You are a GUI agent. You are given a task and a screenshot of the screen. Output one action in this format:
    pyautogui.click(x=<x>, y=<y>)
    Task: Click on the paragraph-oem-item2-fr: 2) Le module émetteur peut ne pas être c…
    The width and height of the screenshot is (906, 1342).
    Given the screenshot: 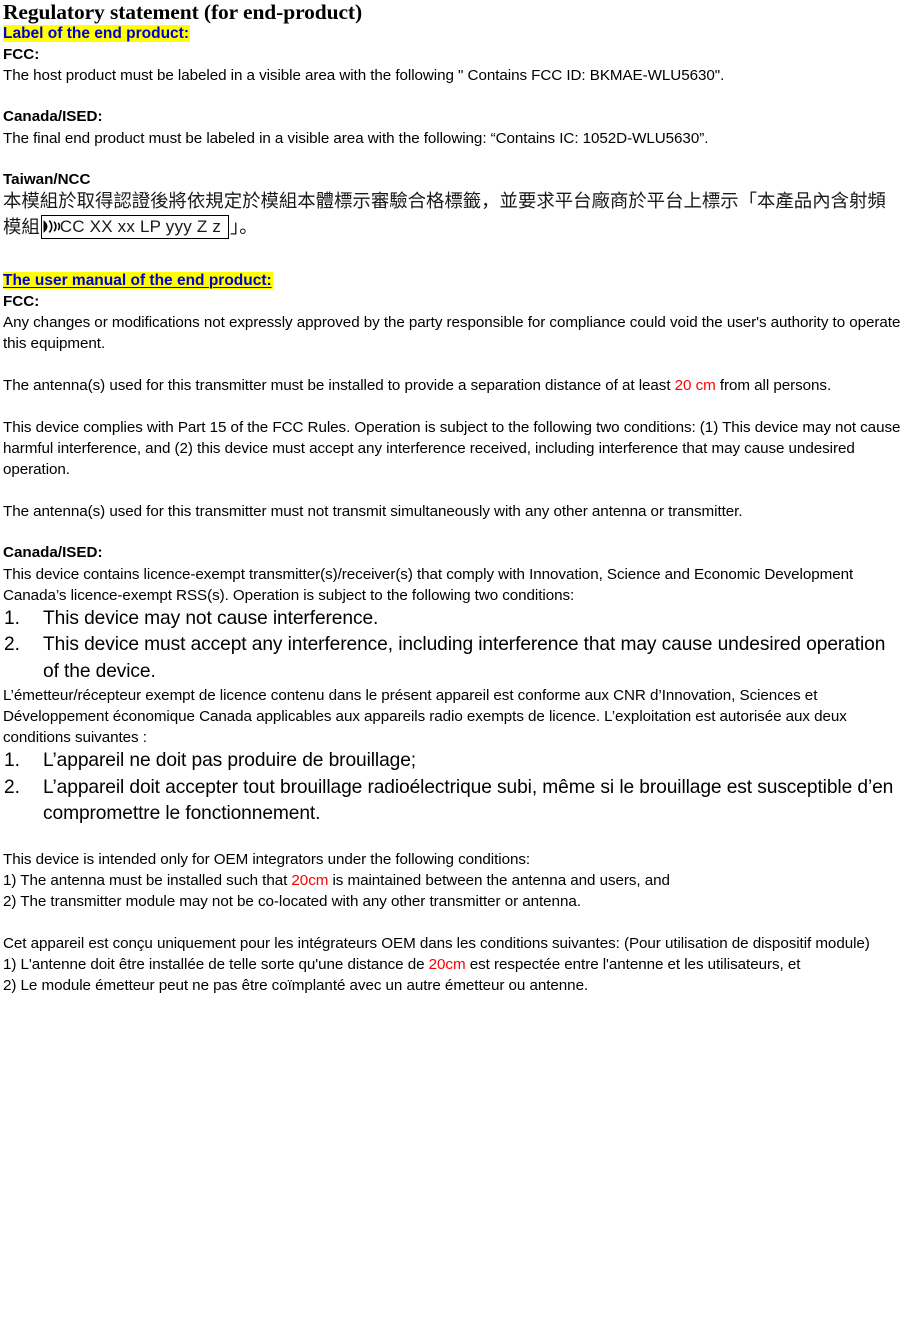 What is the action you would take?
    pyautogui.click(x=296, y=985)
    